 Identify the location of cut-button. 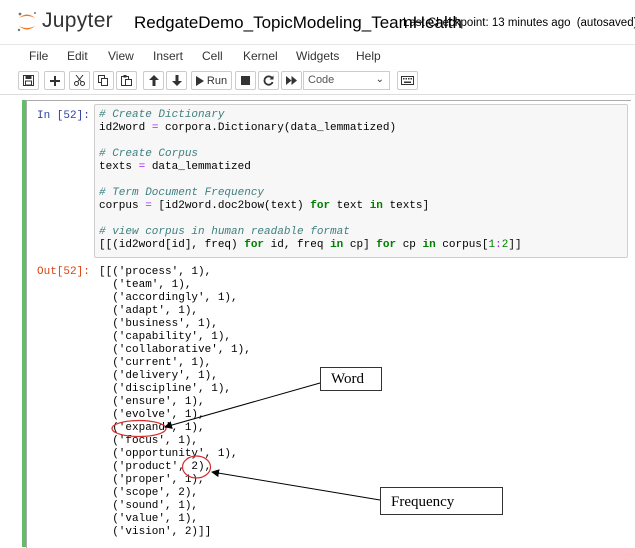
(79, 80).